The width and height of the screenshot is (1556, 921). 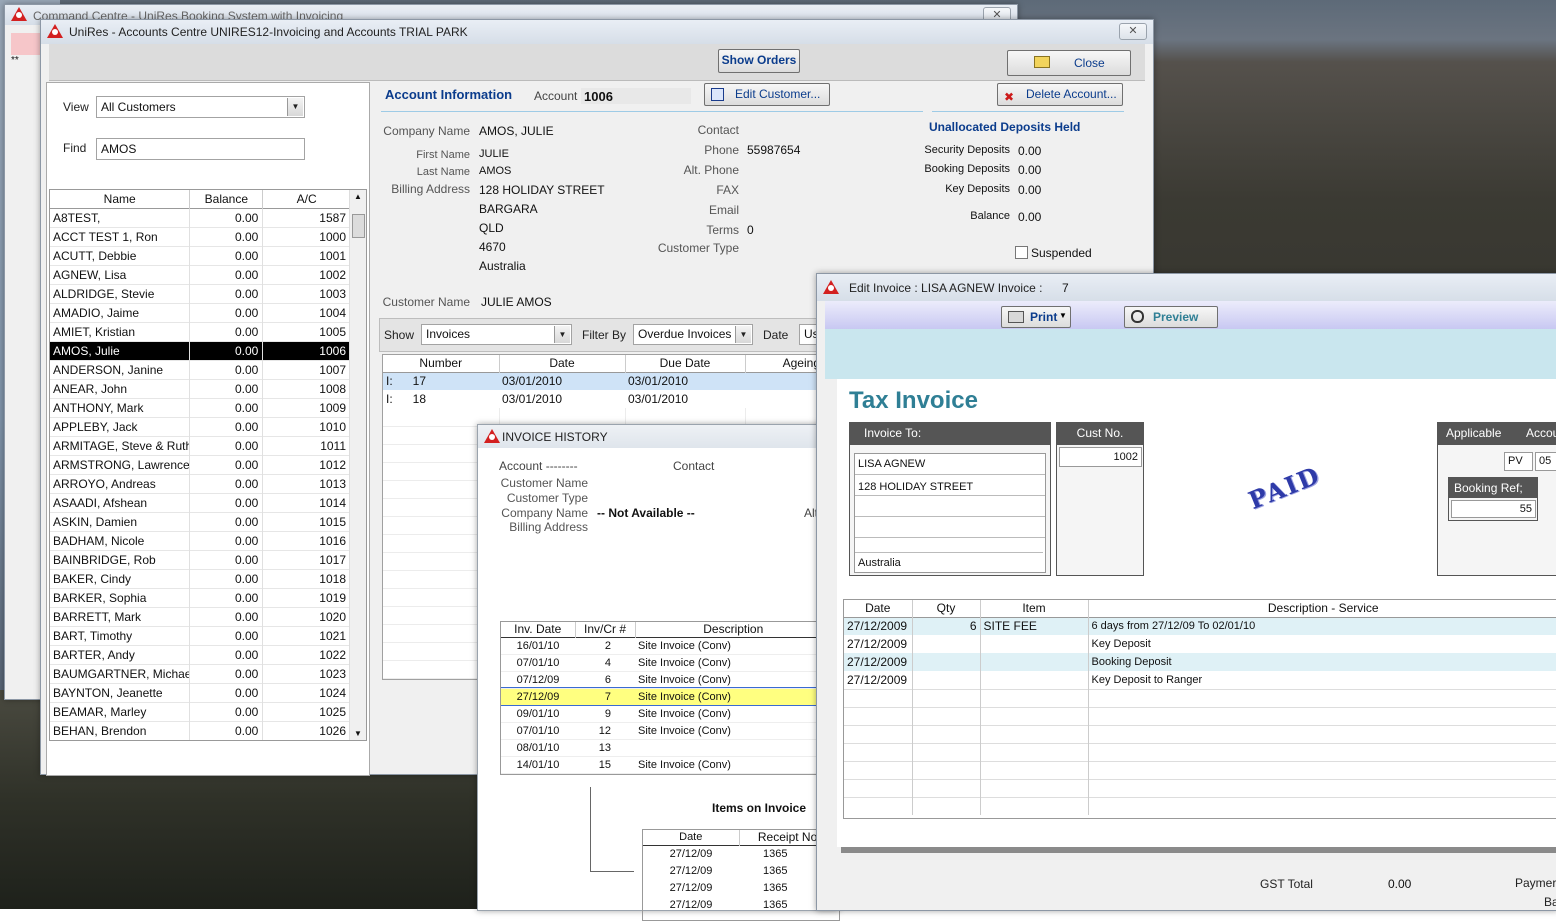 What do you see at coordinates (496, 334) in the screenshot?
I see `show-select: Invoices ▼` at bounding box center [496, 334].